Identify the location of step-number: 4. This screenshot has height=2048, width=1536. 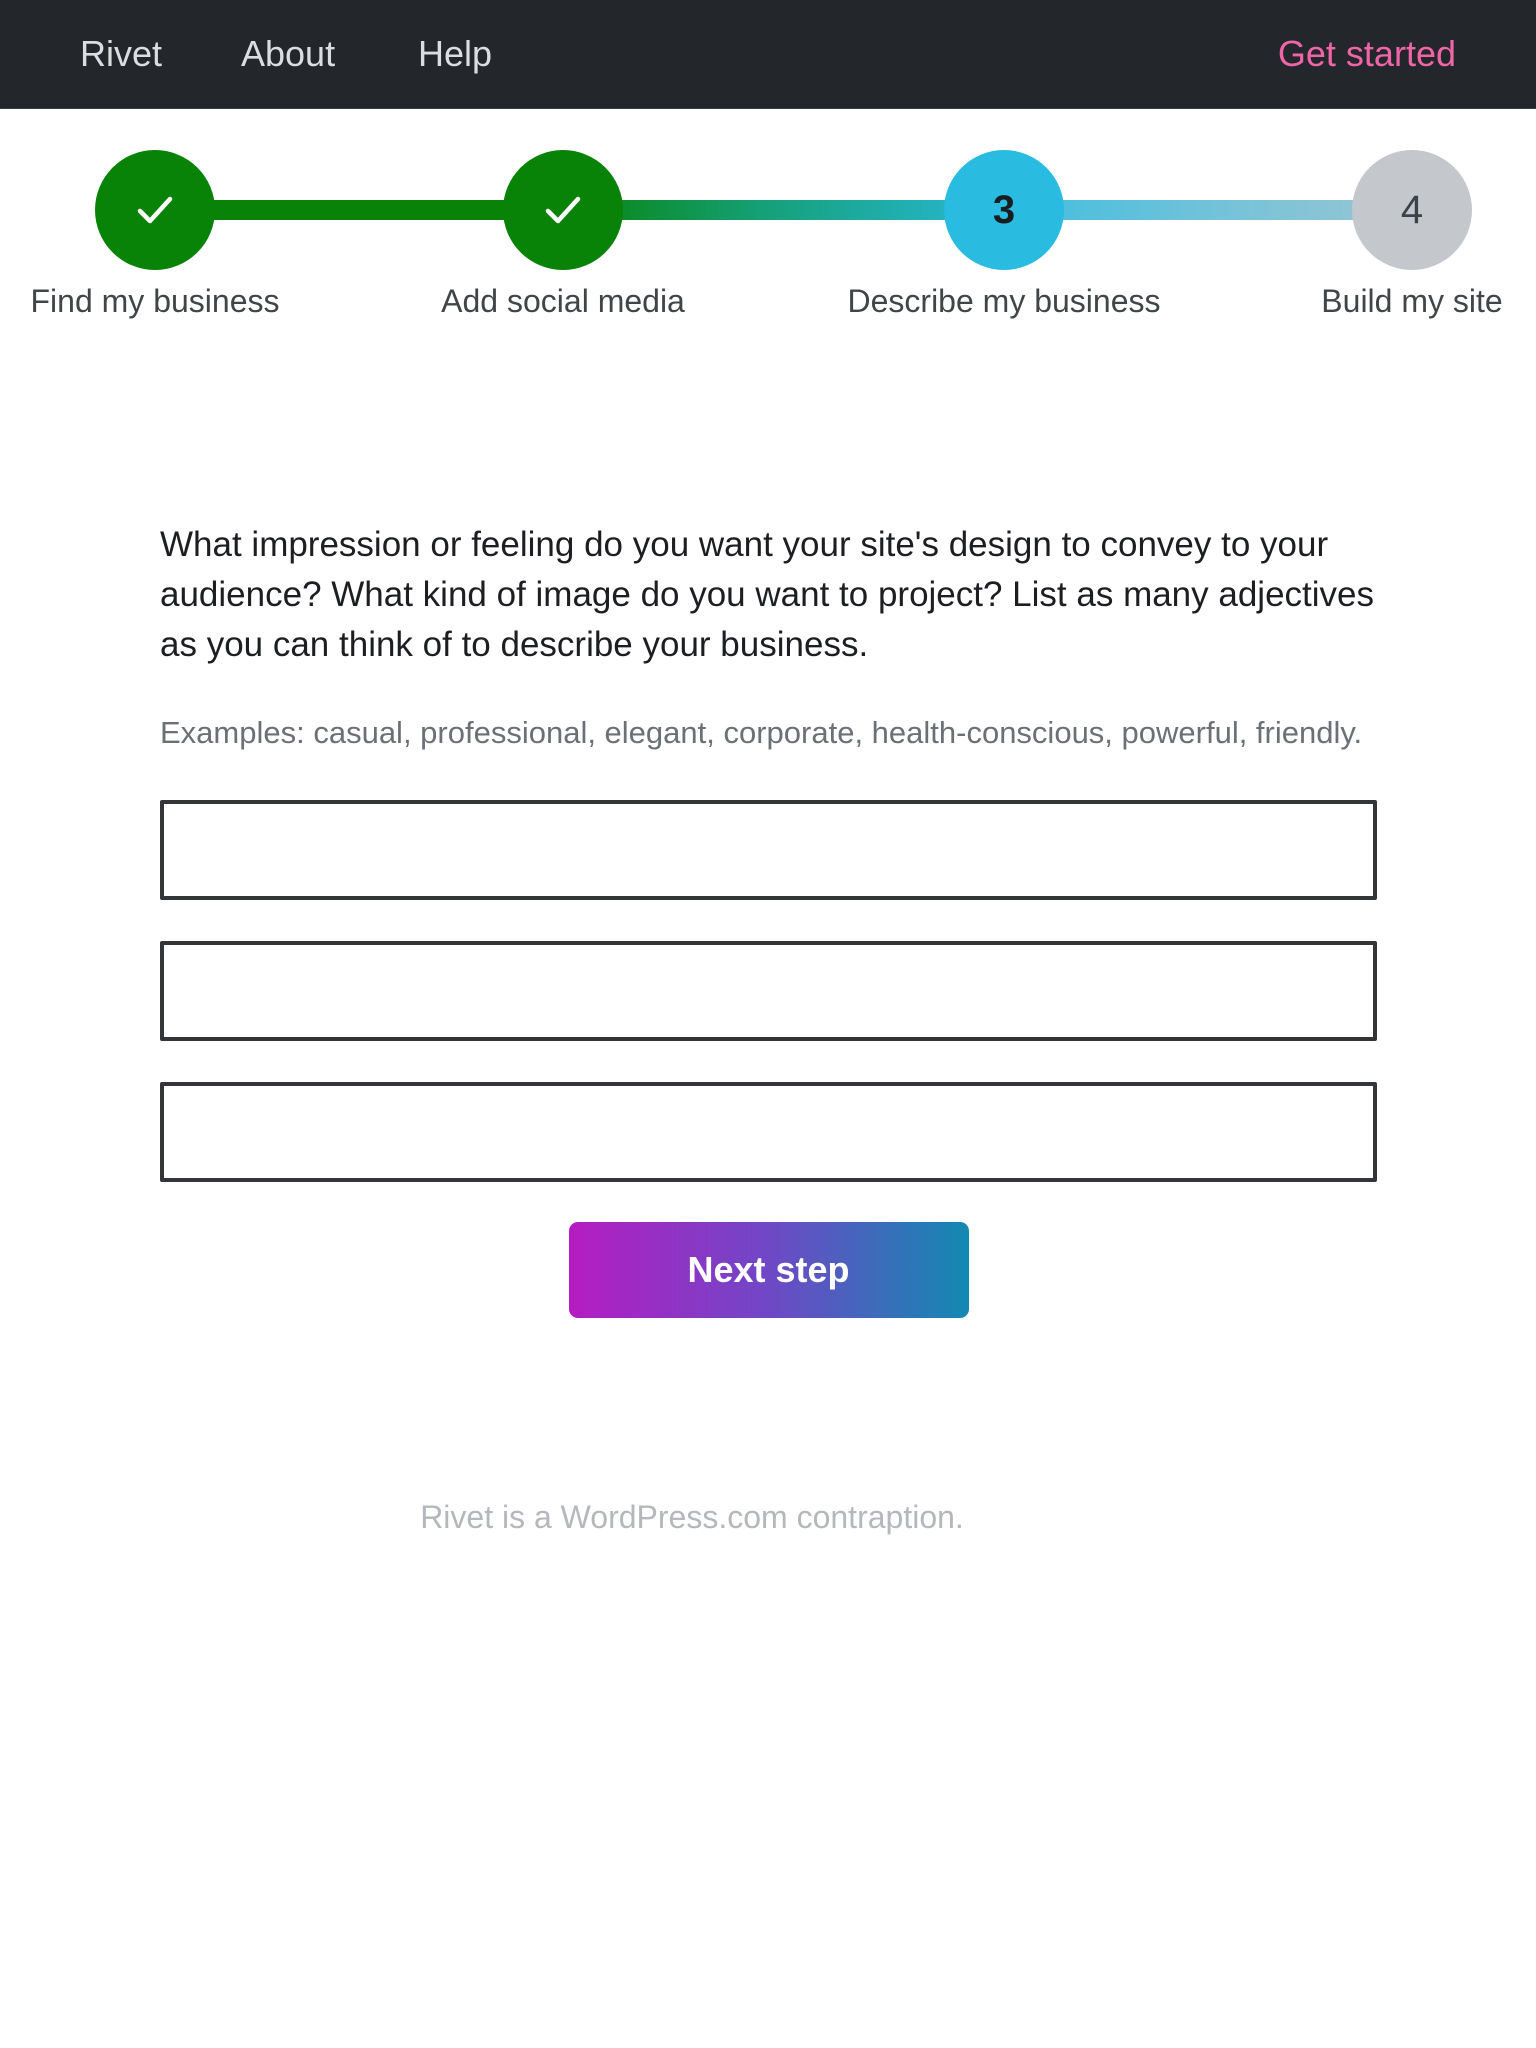
(1412, 210).